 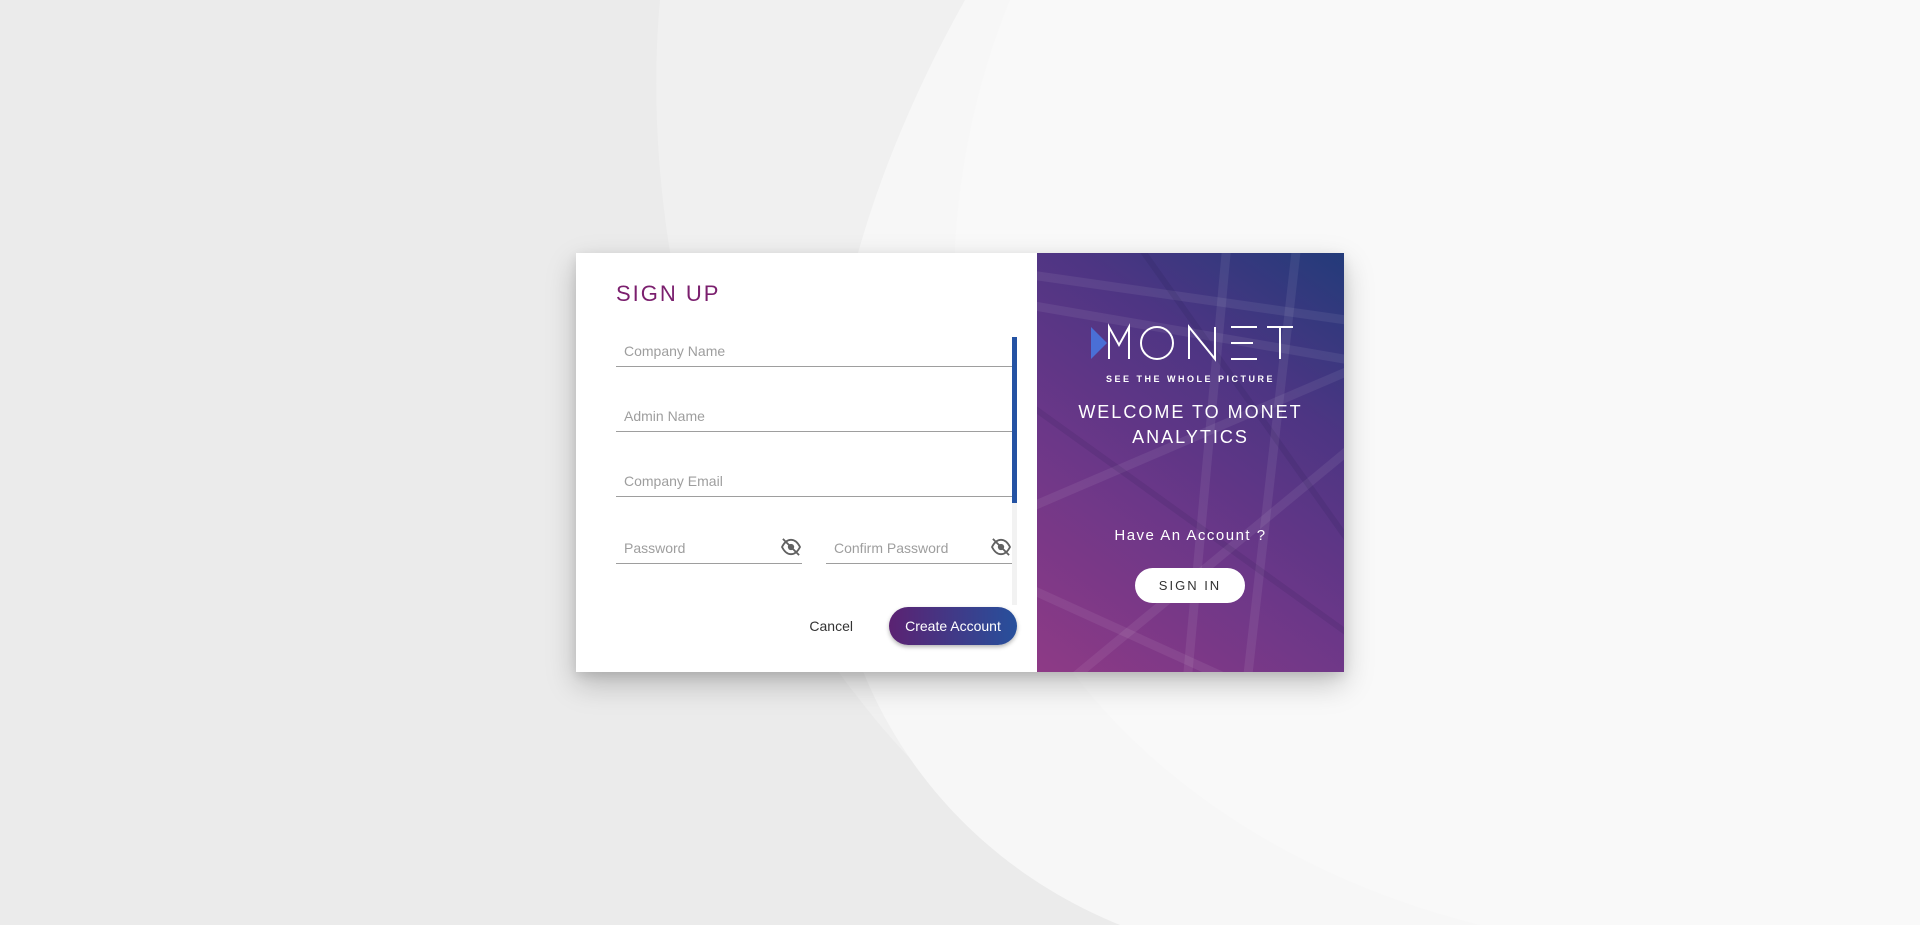 I want to click on admin-name-input, so click(x=814, y=416).